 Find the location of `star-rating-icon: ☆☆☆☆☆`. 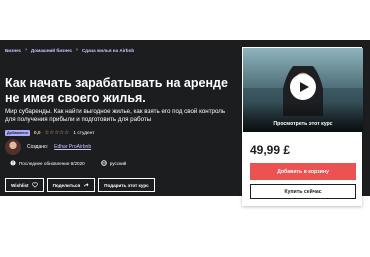

star-rating-icon: ☆☆☆☆☆ is located at coordinates (57, 133).